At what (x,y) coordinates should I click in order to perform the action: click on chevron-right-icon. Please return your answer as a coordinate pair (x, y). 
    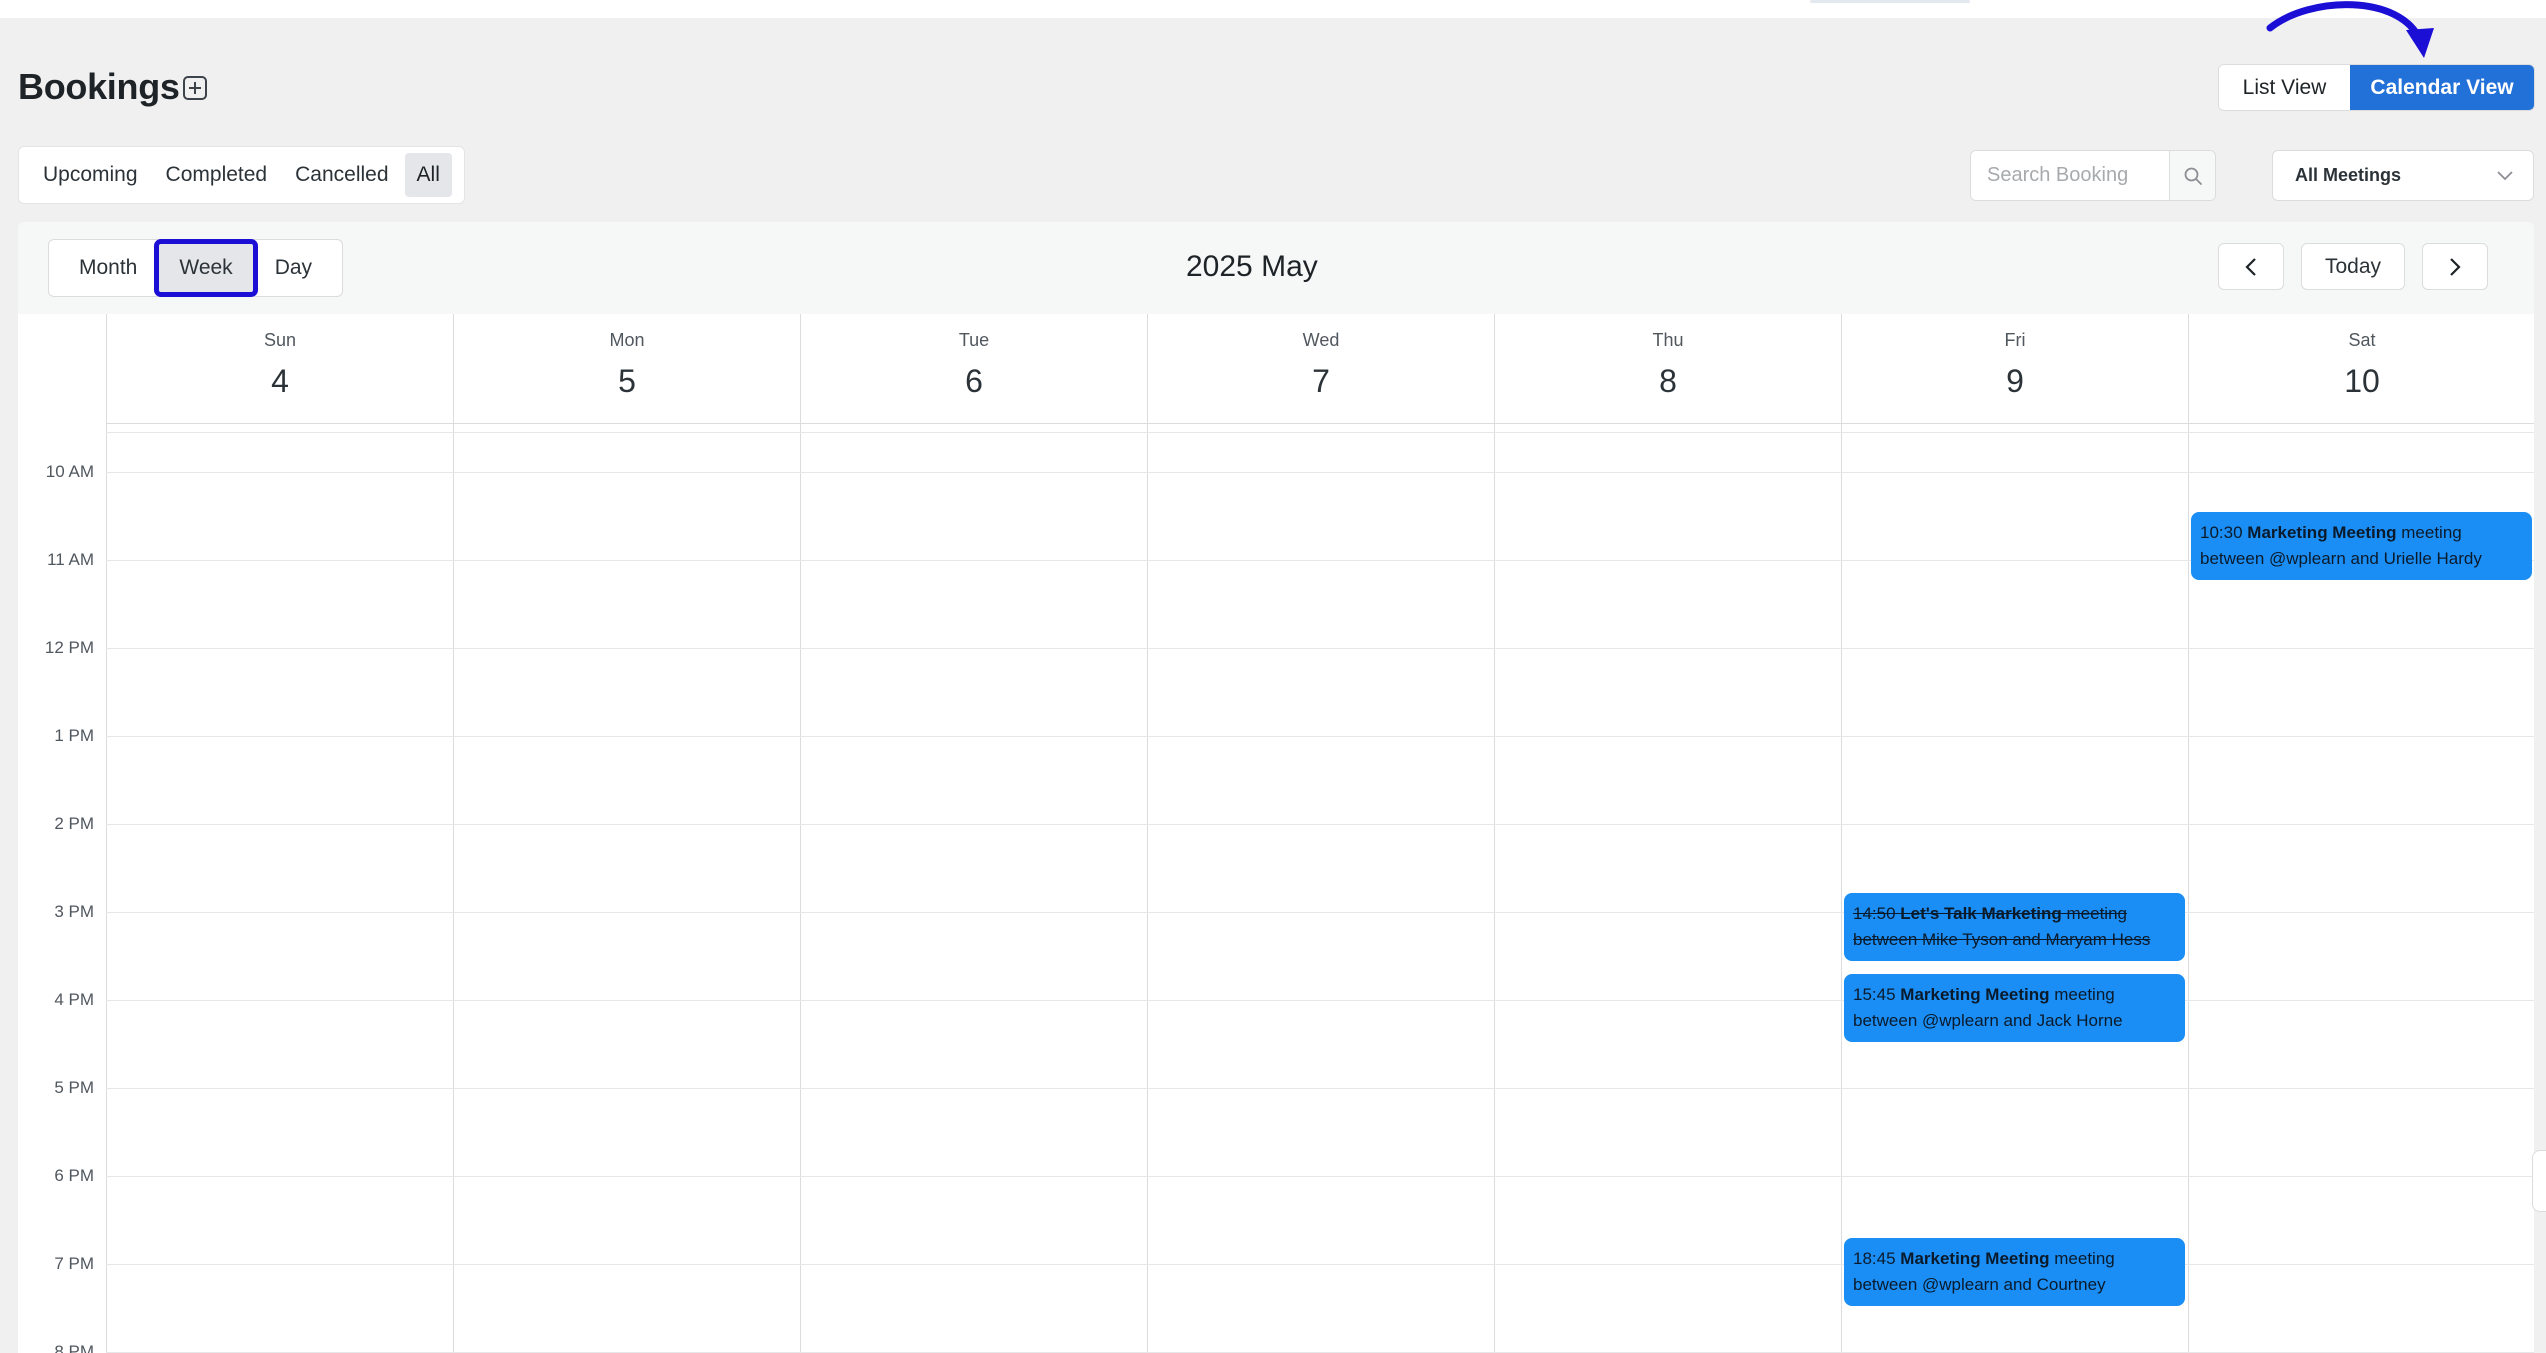
    Looking at the image, I should click on (2455, 266).